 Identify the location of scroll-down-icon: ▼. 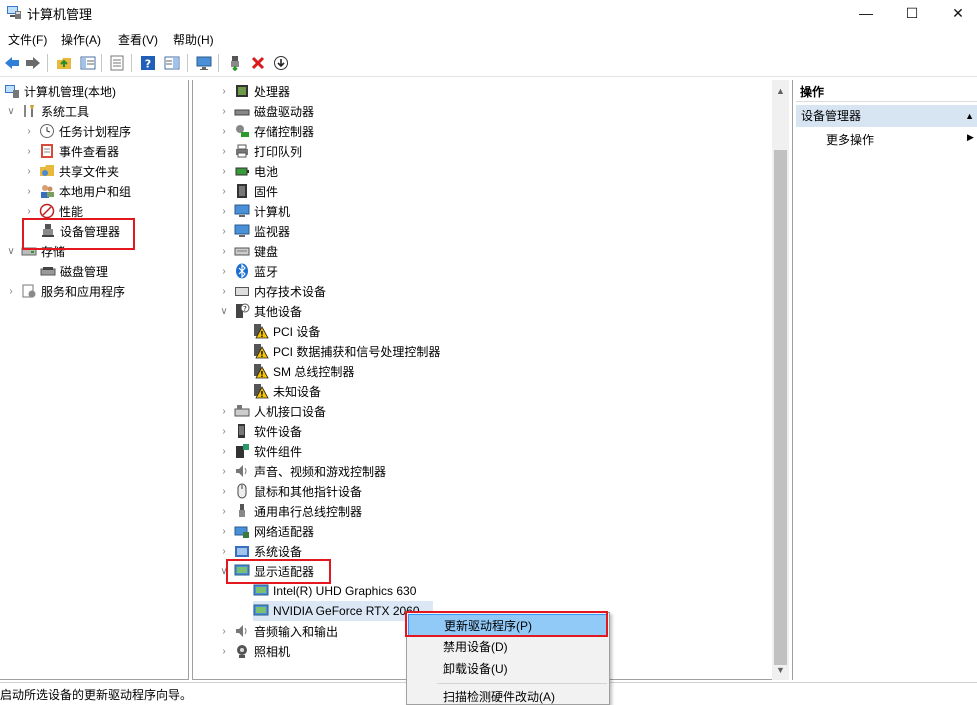
(780, 669).